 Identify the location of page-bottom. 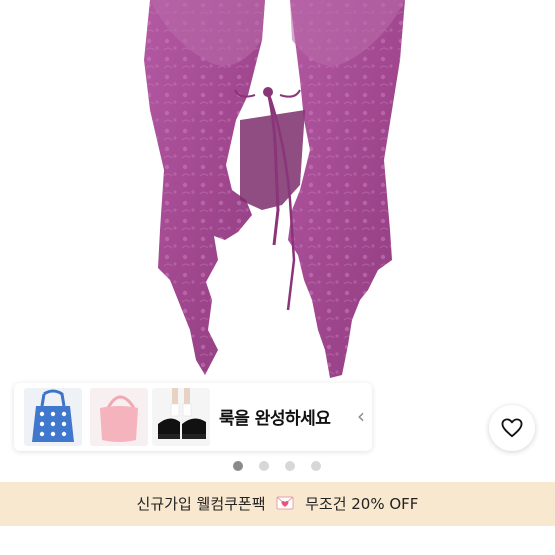
(277, 540).